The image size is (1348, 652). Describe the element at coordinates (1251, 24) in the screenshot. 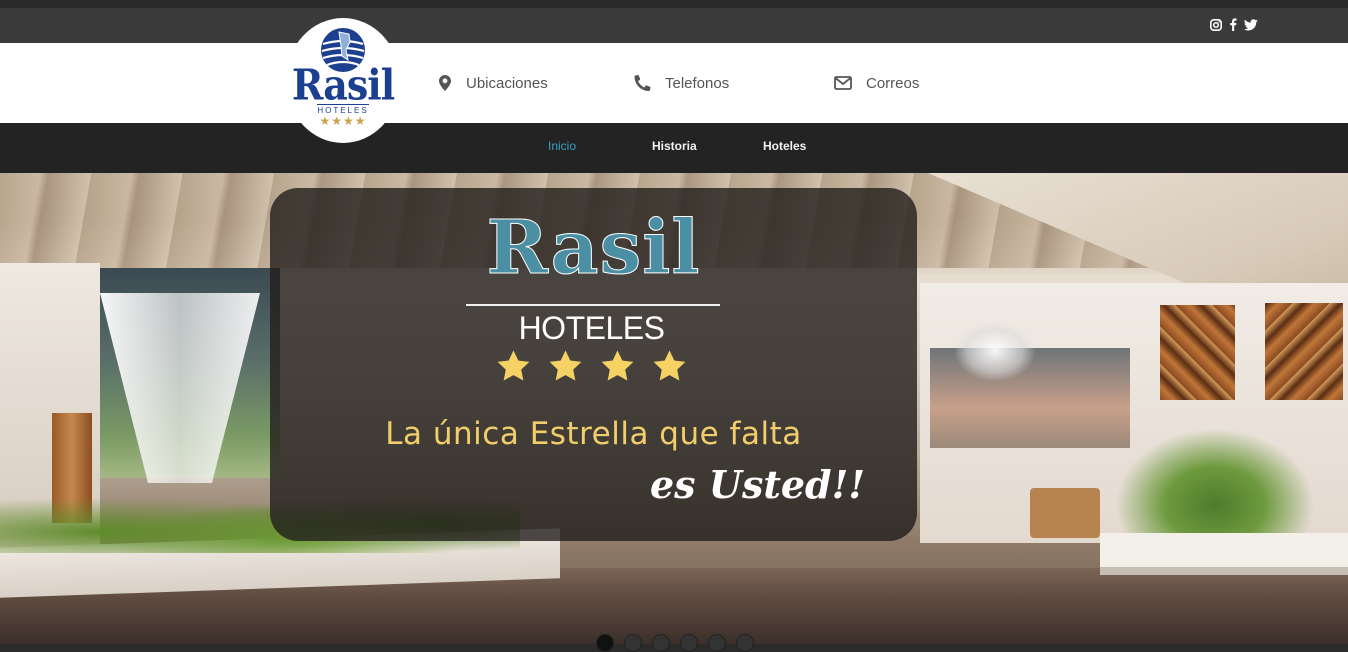

I see `twitter-icon` at that location.